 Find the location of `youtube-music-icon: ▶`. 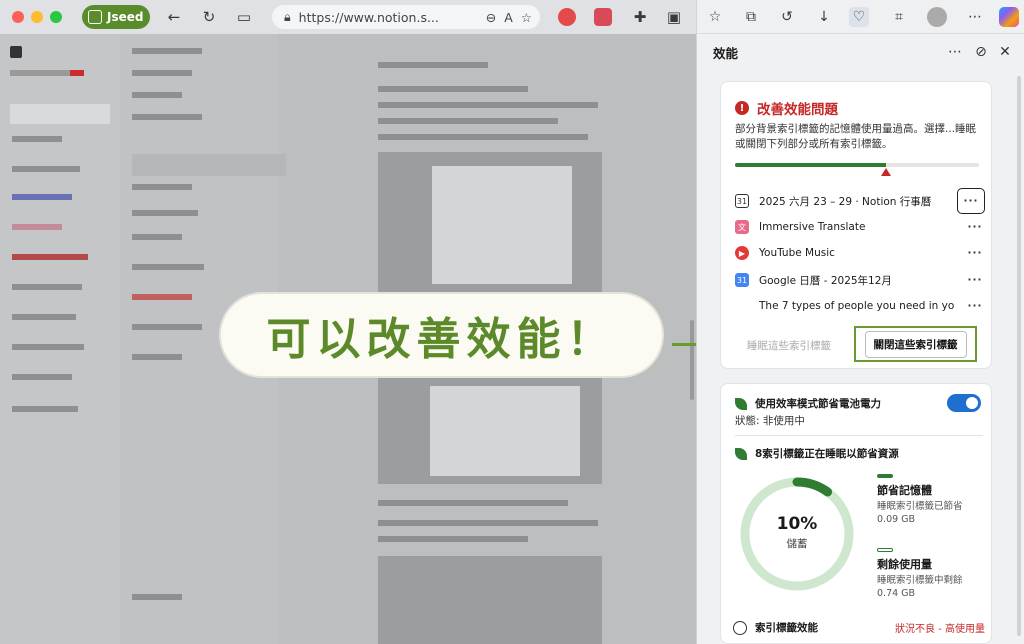

youtube-music-icon: ▶ is located at coordinates (742, 253).